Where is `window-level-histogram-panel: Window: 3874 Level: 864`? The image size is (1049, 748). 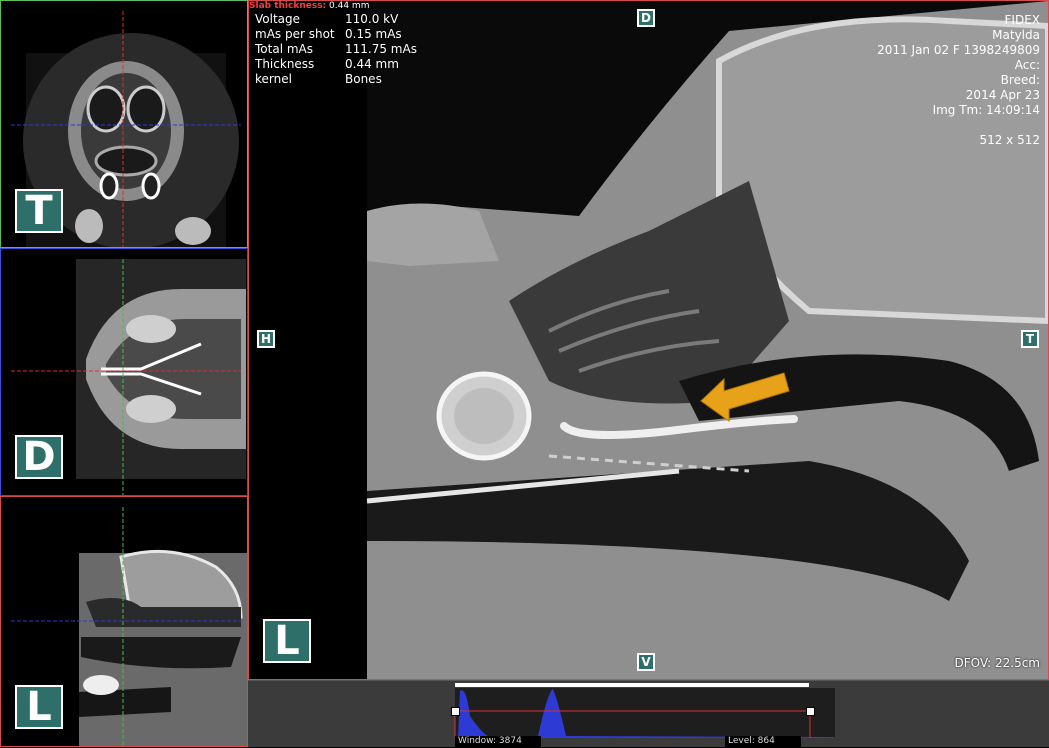 window-level-histogram-panel: Window: 3874 Level: 864 is located at coordinates (648, 713).